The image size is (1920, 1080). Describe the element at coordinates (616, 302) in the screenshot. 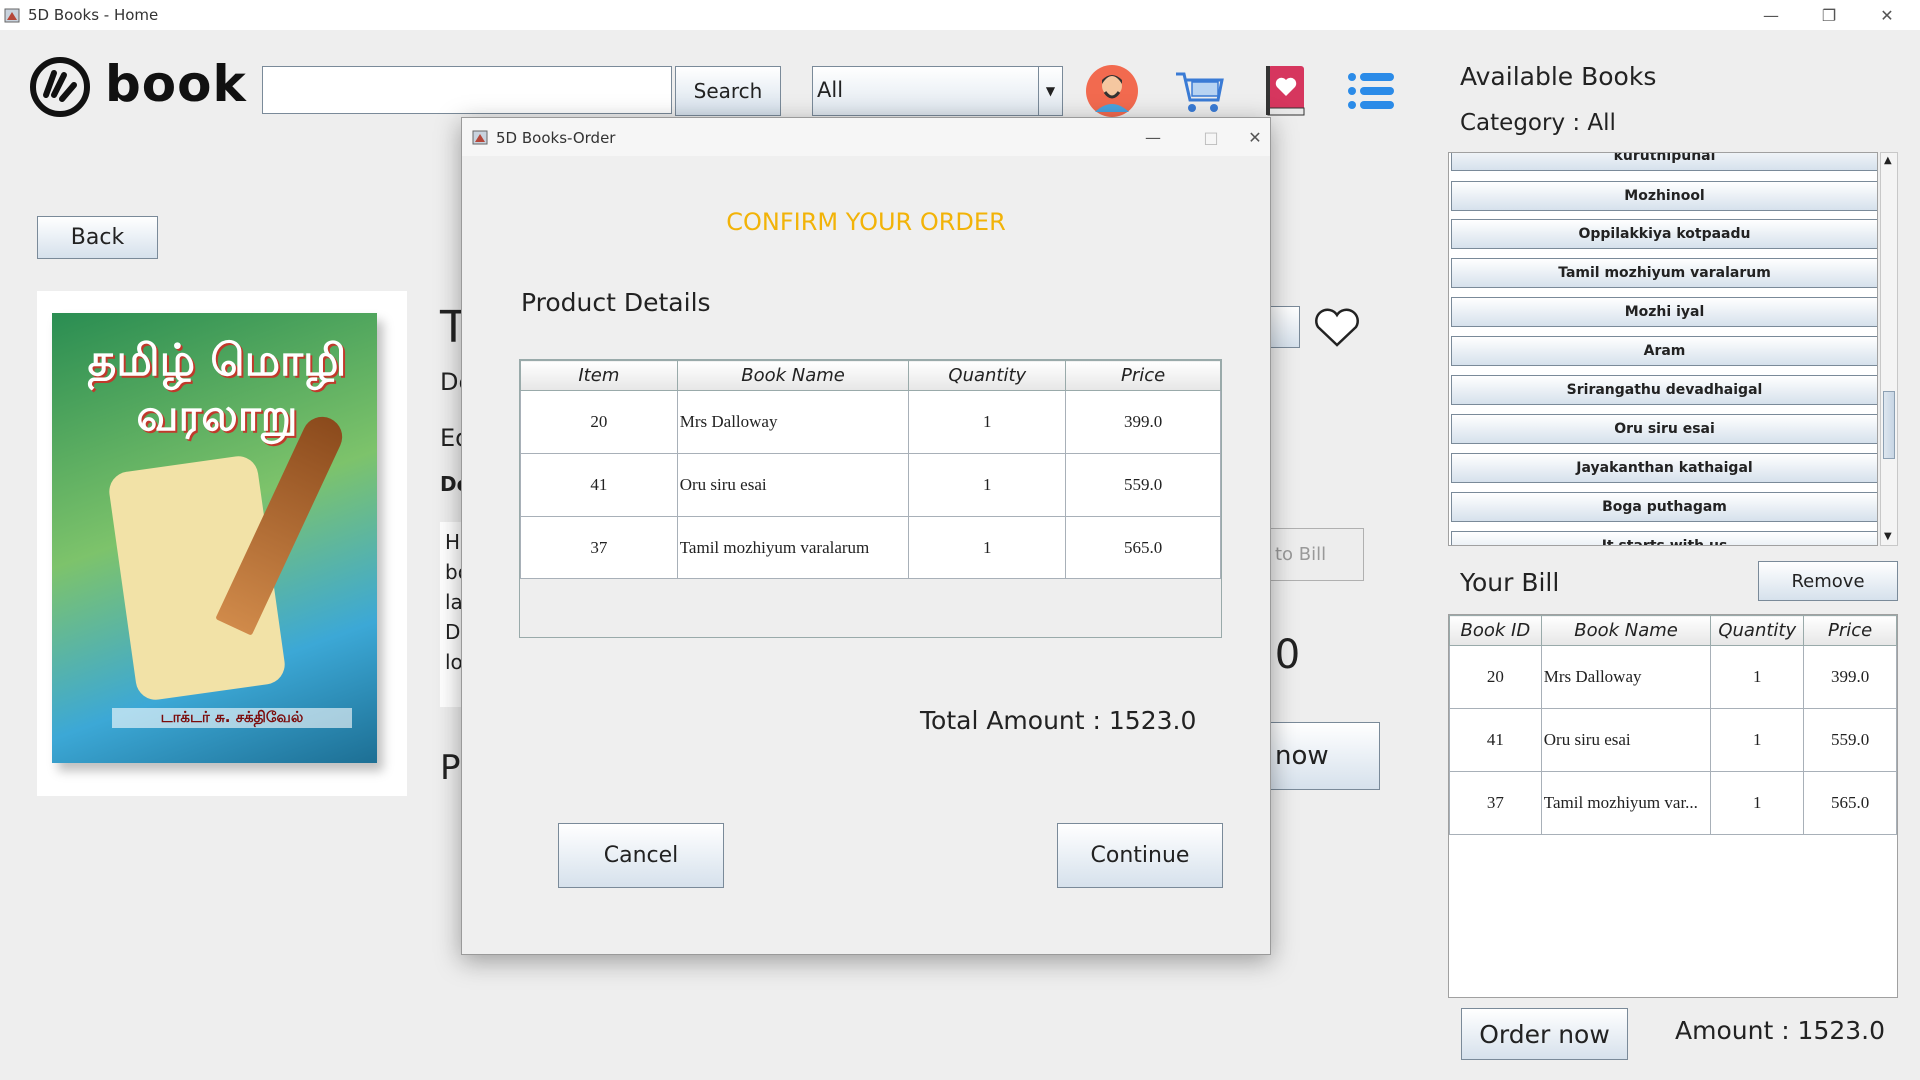

I see `product-details-label: Product Details` at that location.